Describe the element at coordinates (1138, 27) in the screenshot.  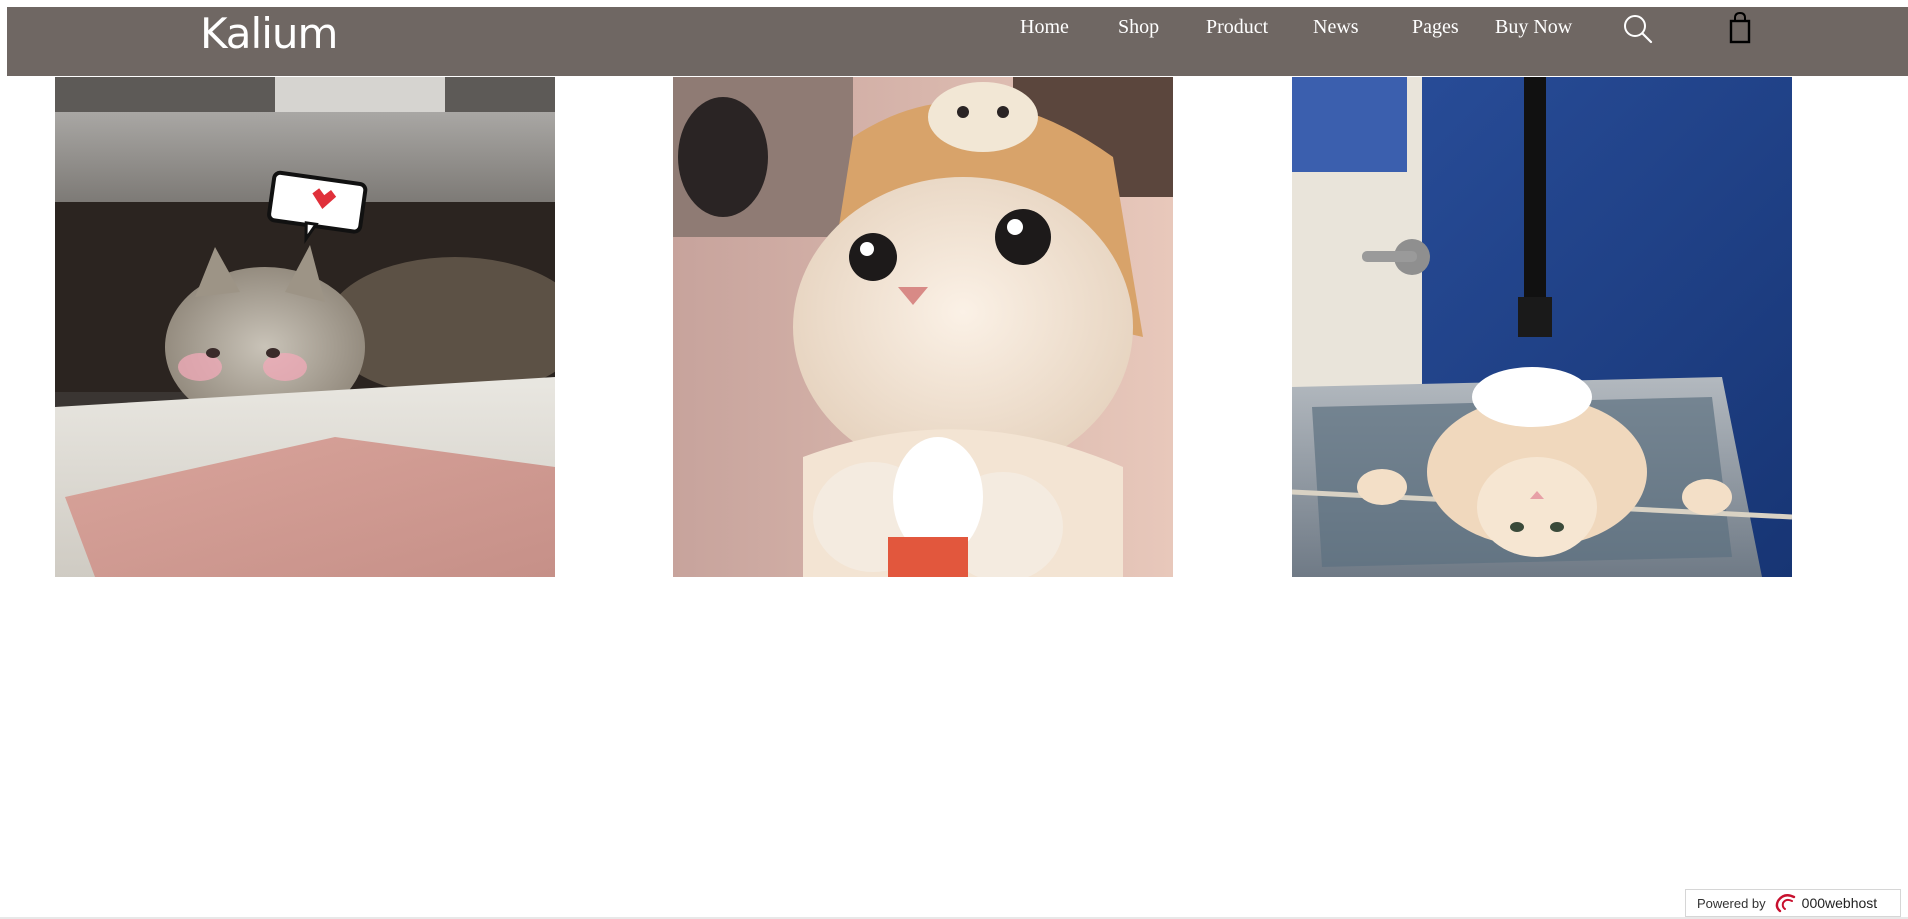
I see `nav-shop: Shop` at that location.